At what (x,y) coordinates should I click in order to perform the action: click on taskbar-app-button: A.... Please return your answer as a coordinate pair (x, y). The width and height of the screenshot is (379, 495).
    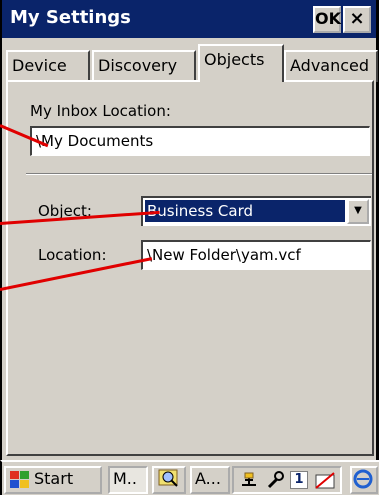
    Looking at the image, I should click on (210, 480).